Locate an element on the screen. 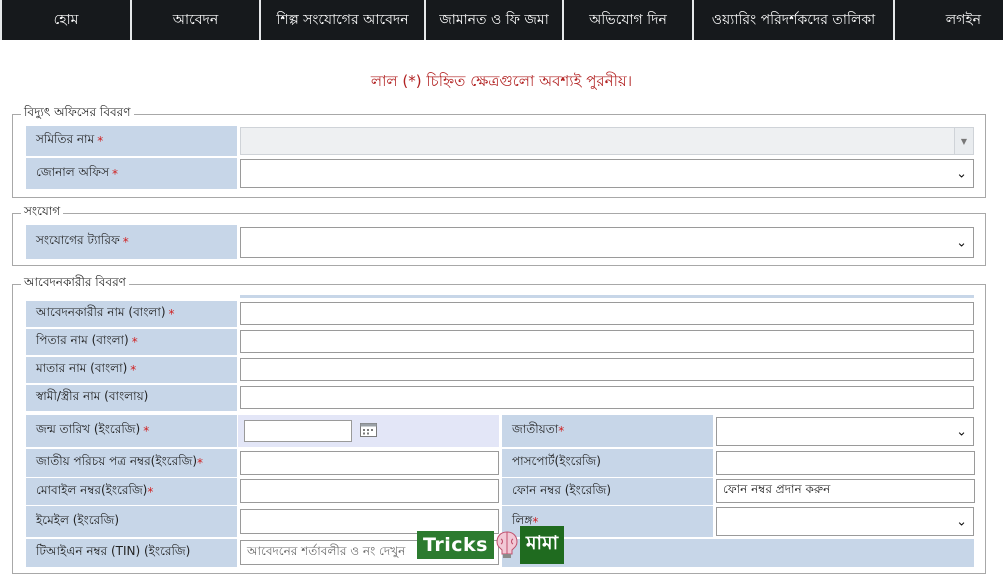 The image size is (1003, 574). father-name-input is located at coordinates (607, 341).